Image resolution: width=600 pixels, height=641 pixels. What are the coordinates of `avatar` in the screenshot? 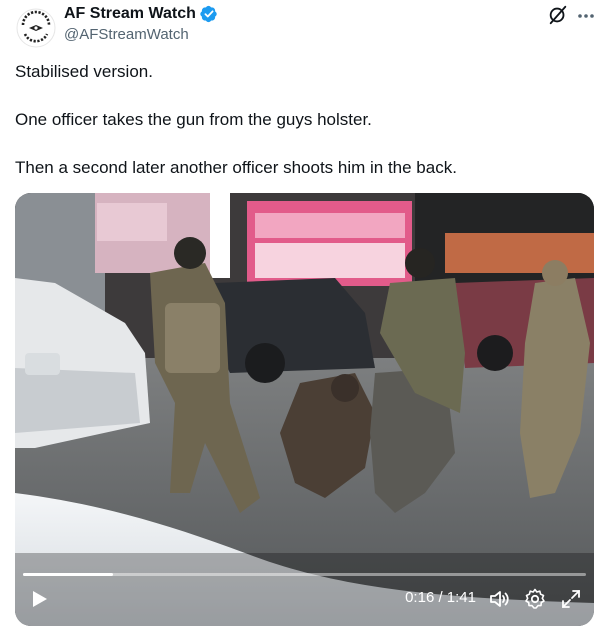 It's located at (36, 28).